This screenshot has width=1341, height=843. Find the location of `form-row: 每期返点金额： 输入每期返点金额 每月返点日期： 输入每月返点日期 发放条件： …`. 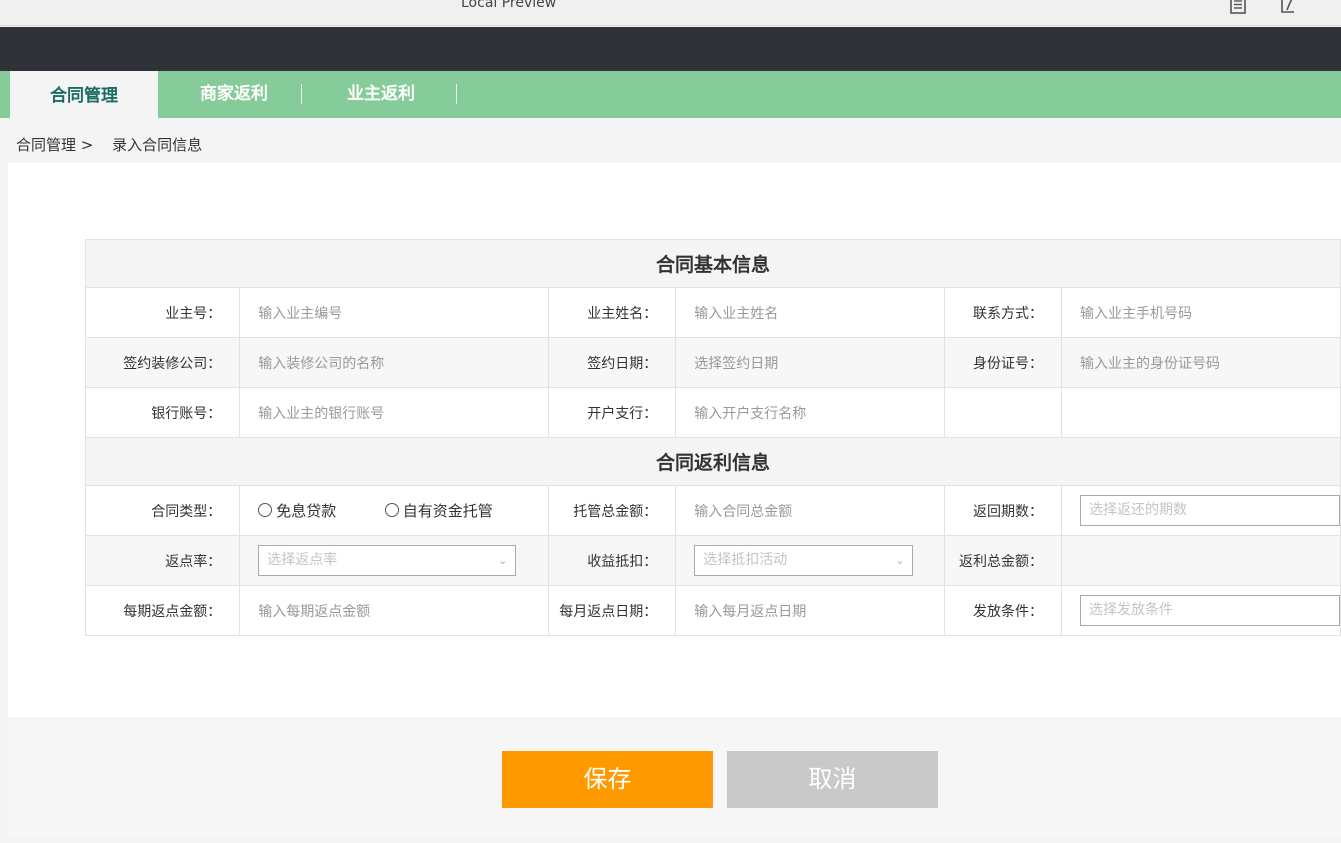

form-row: 每期返点金额： 输入每期返点金额 每月返点日期： 输入每月返点日期 发放条件： … is located at coordinates (712, 610).